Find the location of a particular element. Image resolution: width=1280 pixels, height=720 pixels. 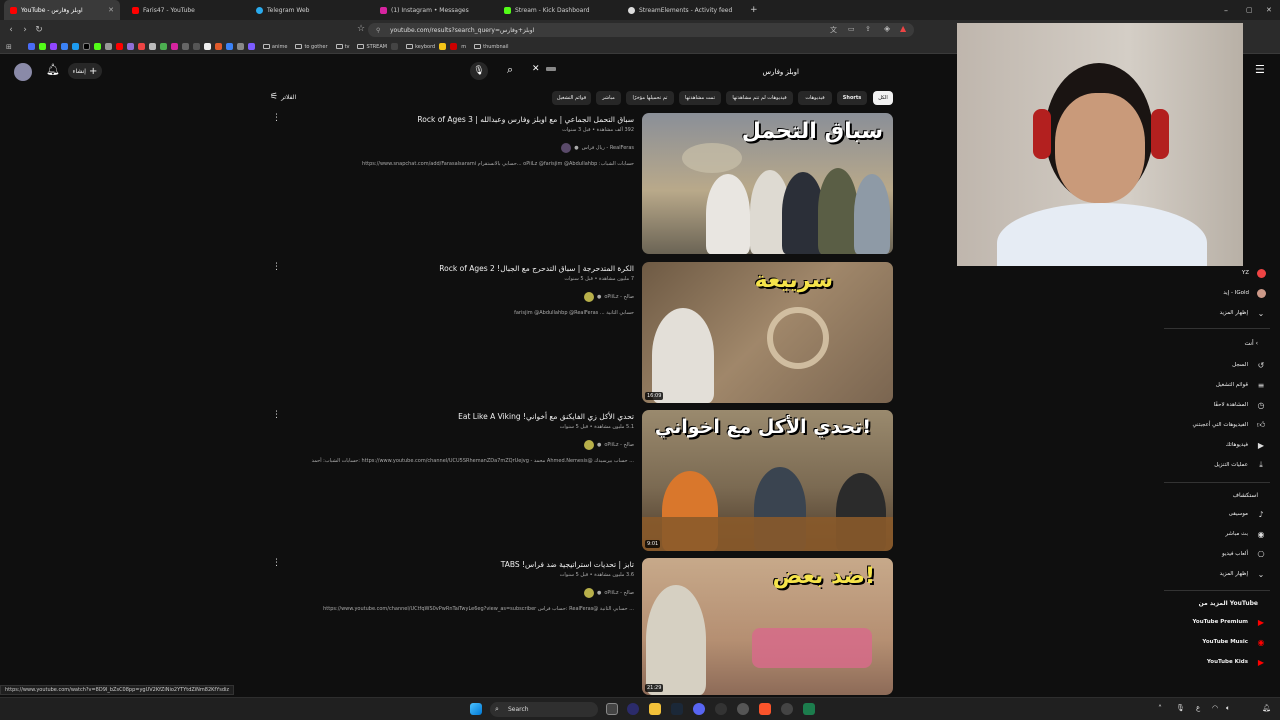

video-thumbnail: ضد بعض! 21:29 is located at coordinates (767, 626).